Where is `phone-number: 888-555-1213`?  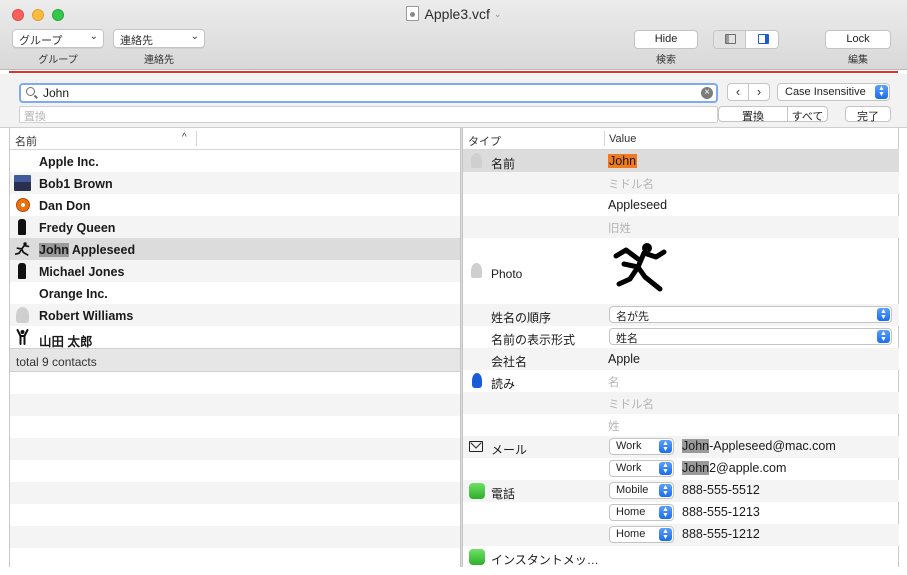
phone-number: 888-555-1213 is located at coordinates (721, 512).